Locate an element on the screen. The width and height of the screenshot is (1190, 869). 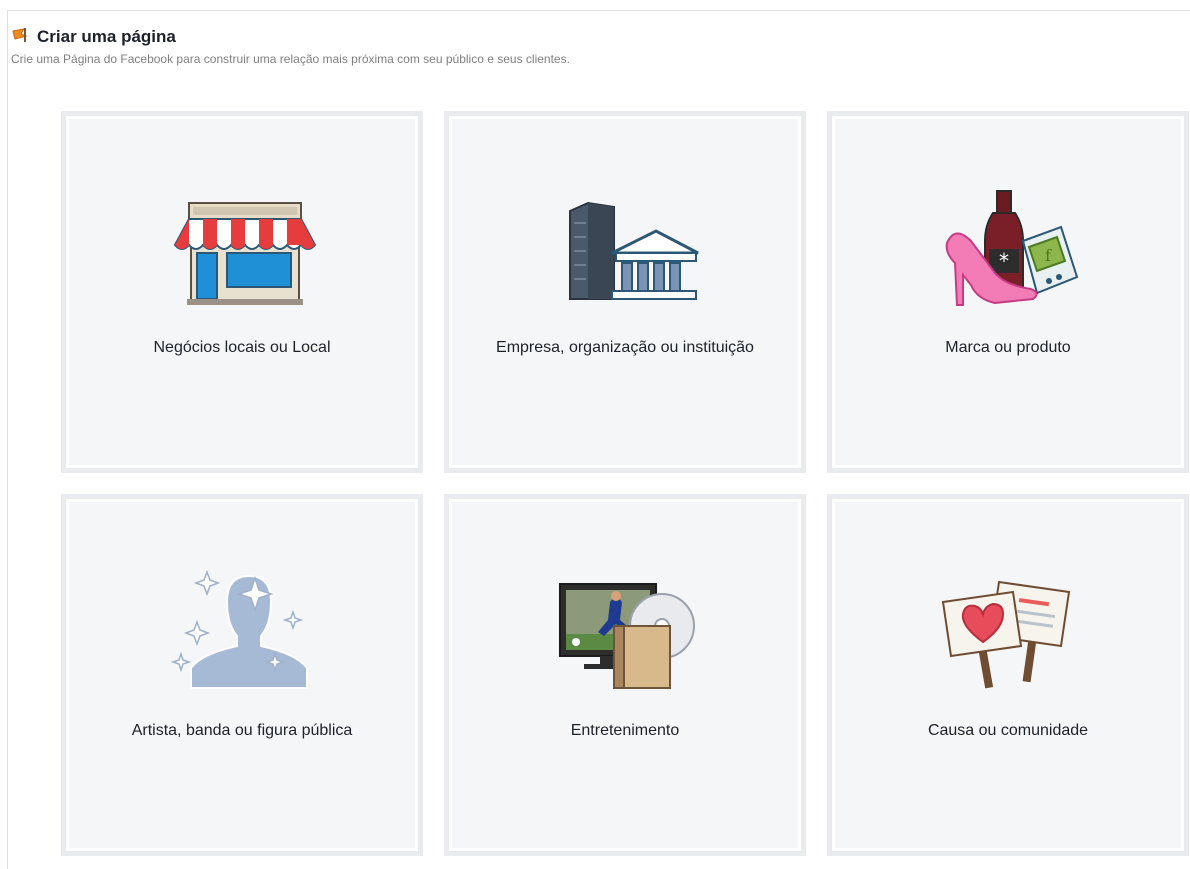
category-label: Empresa, organização ou instituição is located at coordinates (625, 347).